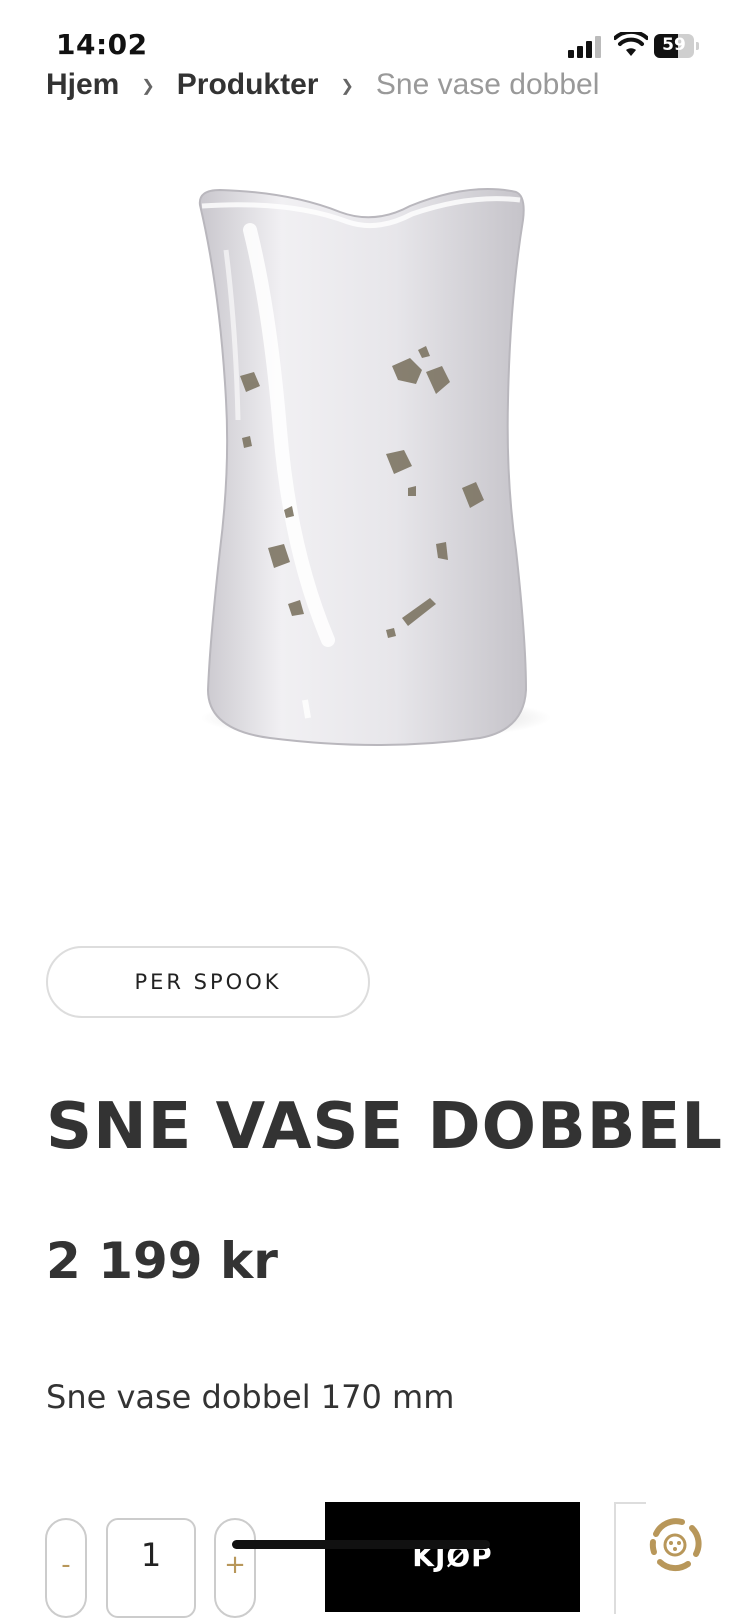 This screenshot has height=1618, width=738. Describe the element at coordinates (250, 1397) in the screenshot. I see `product-description: Sne vase dobbel 170 mm` at that location.